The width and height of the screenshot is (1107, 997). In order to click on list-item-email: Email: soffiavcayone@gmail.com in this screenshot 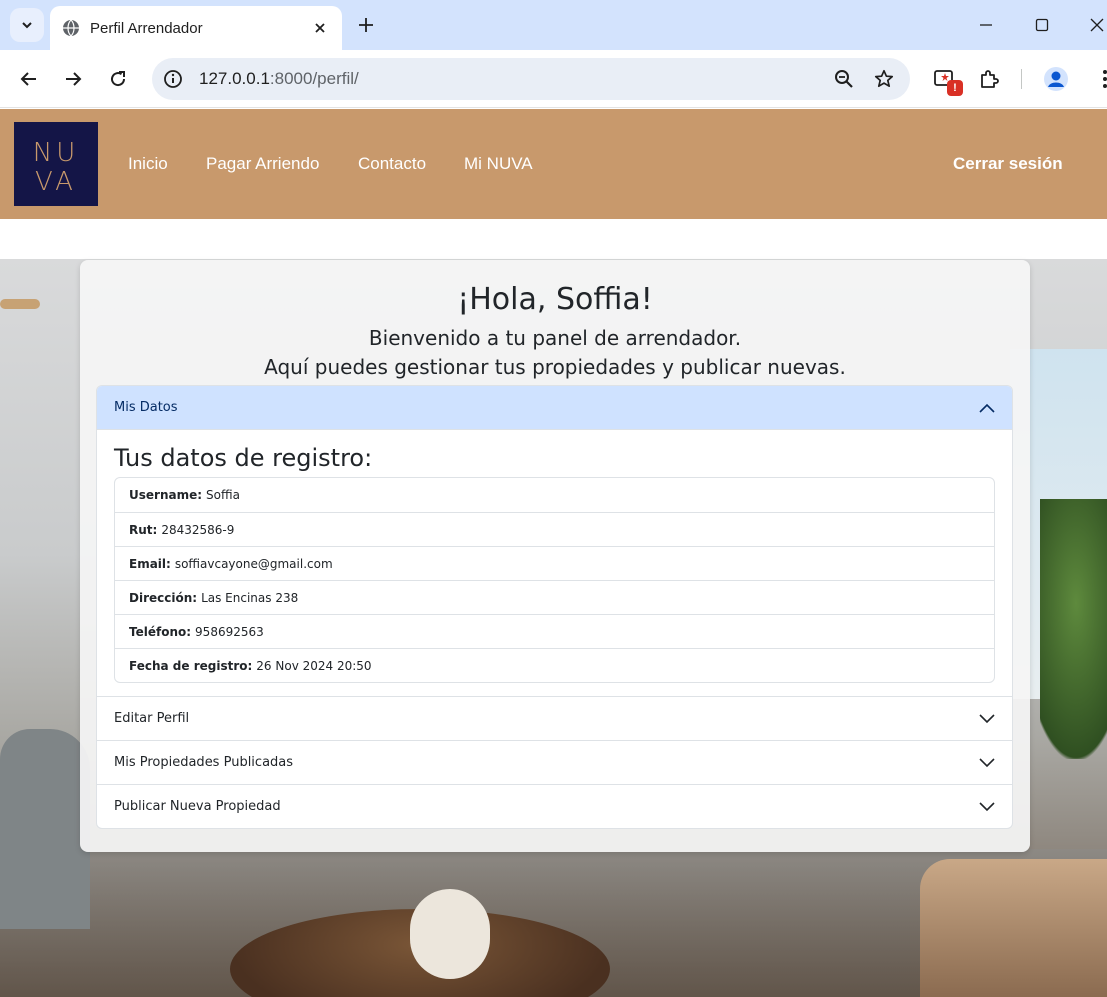, I will do `click(554, 563)`.